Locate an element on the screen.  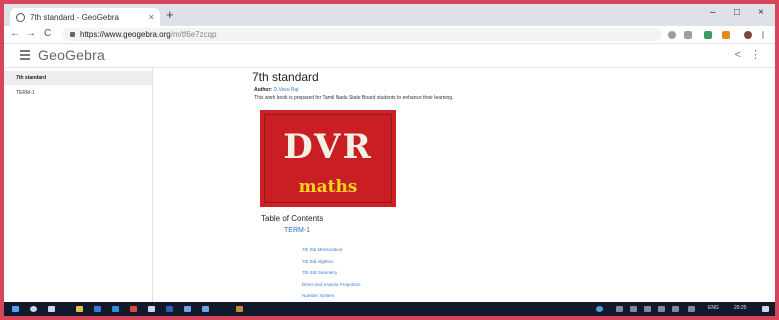
share-icon: < is located at coordinates (738, 55).